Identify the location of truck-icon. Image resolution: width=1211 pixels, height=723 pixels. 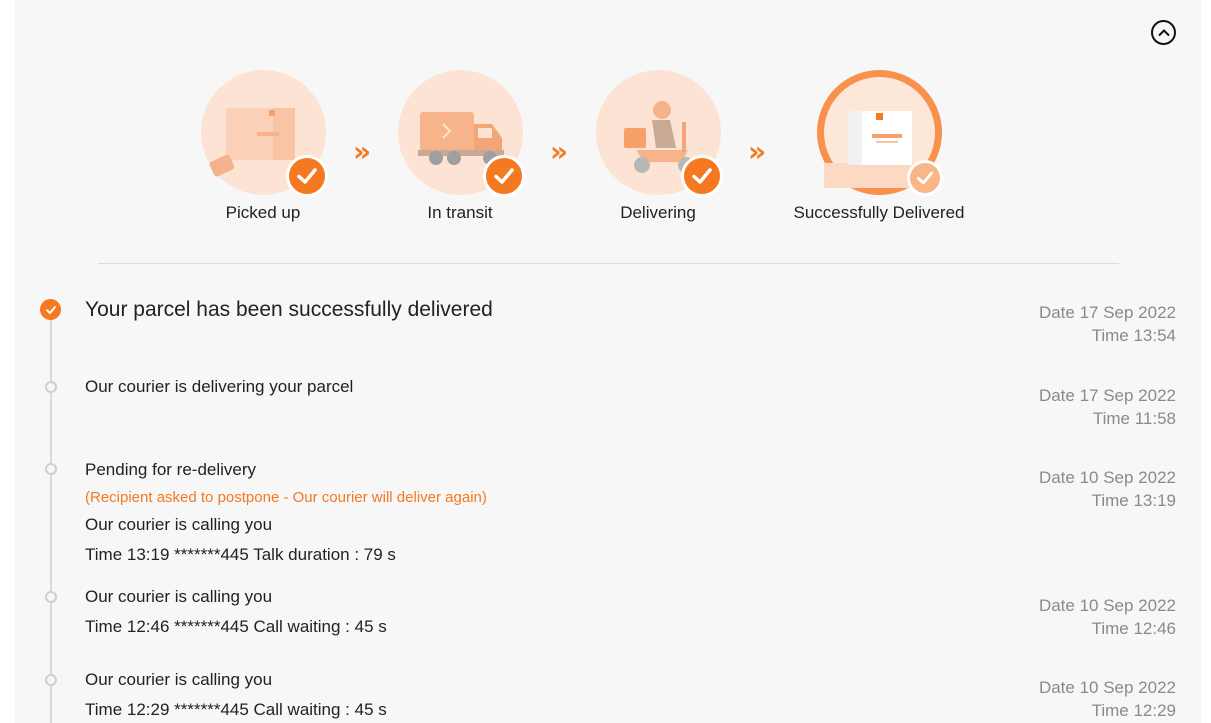
(461, 133).